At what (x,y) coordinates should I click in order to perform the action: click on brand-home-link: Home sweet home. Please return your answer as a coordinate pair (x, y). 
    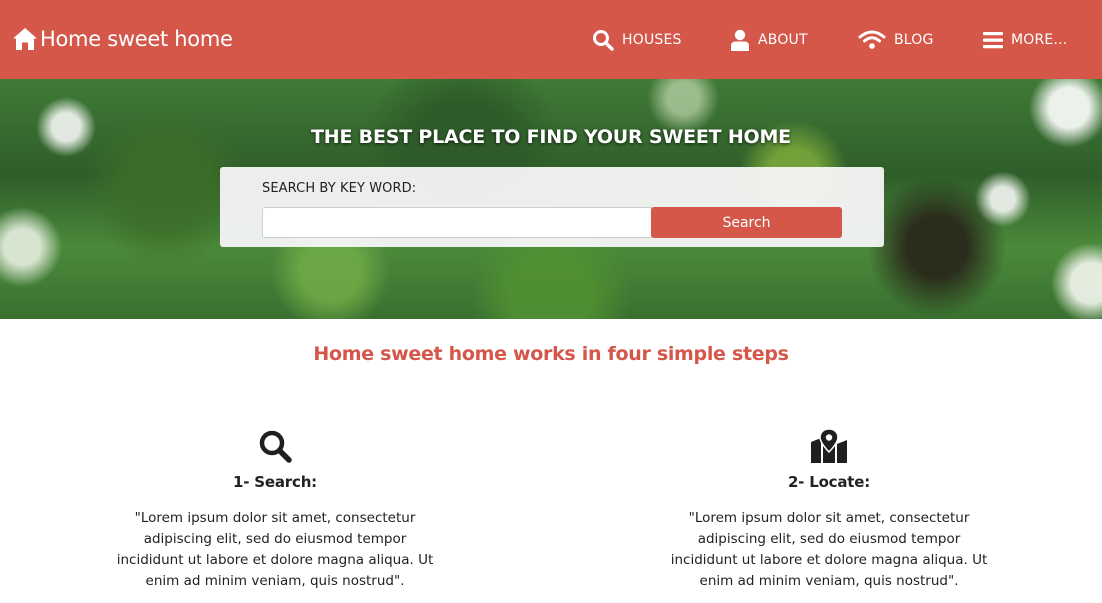
    Looking at the image, I should click on (122, 39).